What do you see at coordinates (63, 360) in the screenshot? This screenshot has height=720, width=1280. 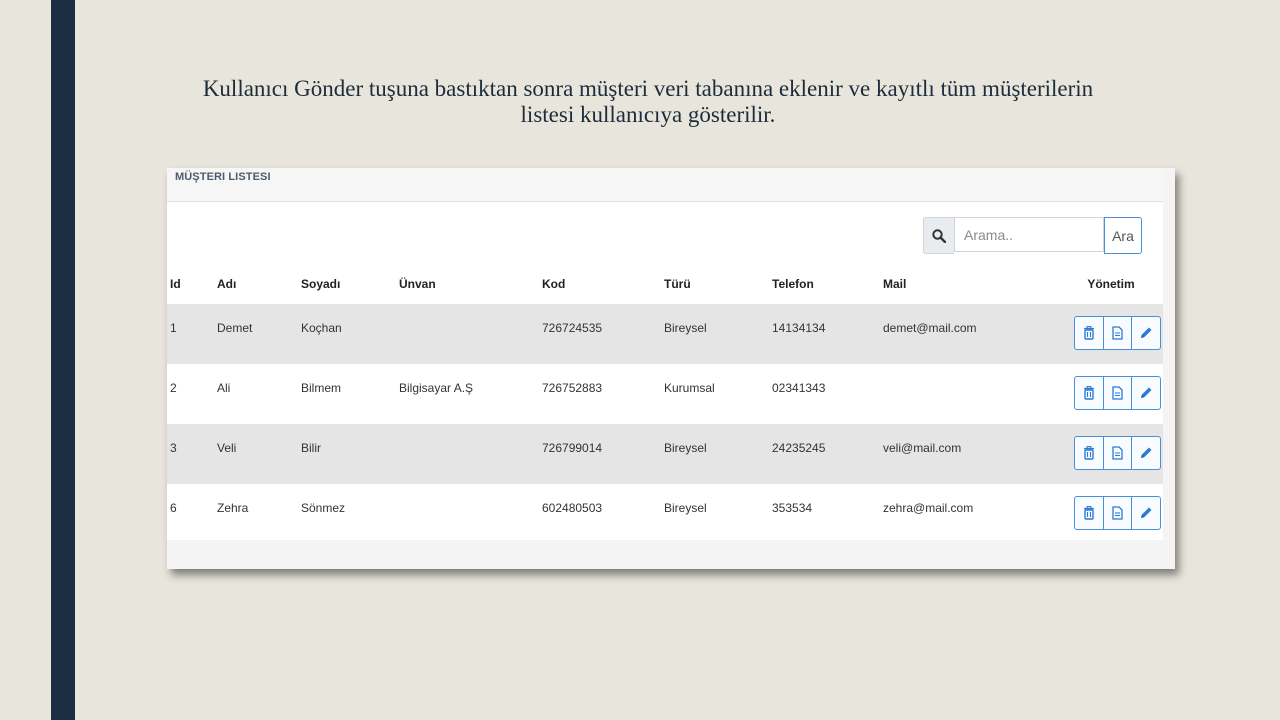 I see `slide-side-bar` at bounding box center [63, 360].